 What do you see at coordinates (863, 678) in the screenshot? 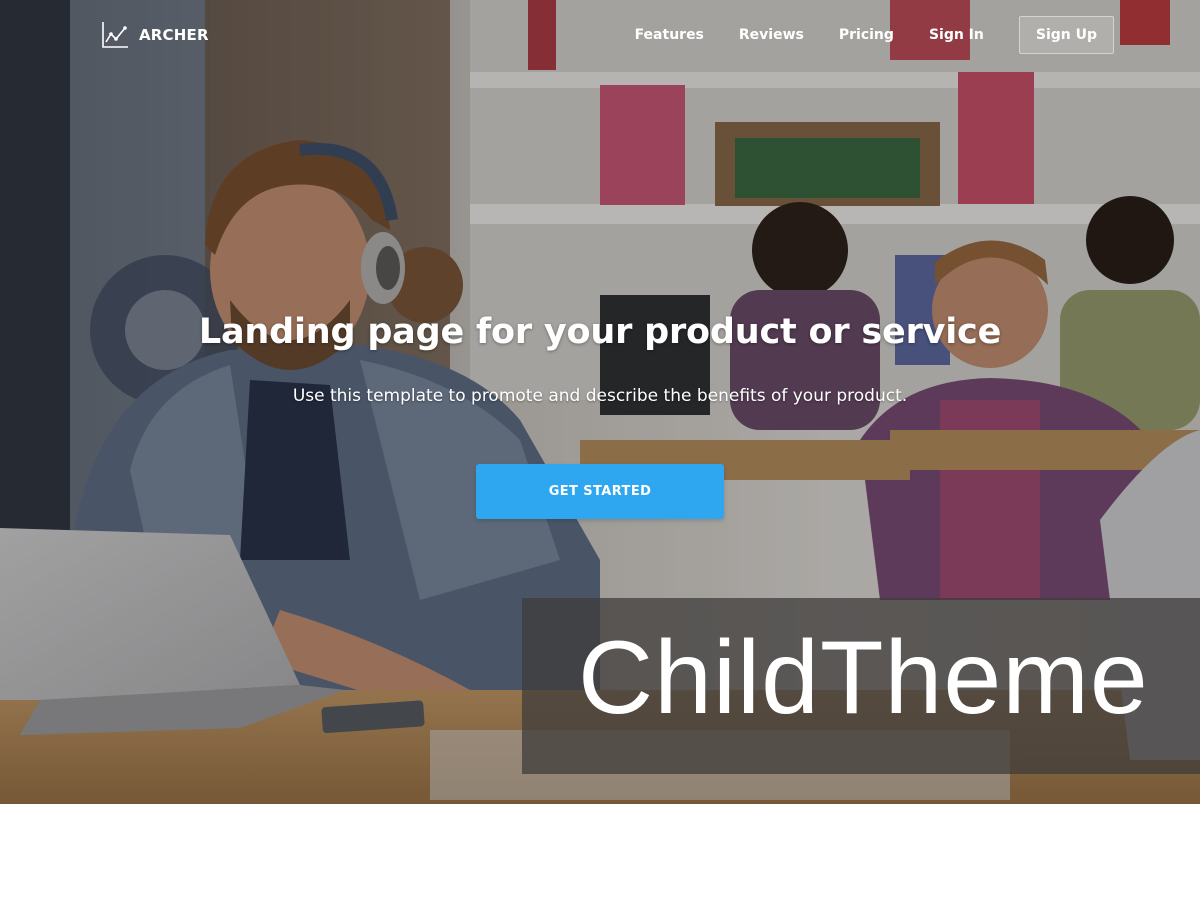
I see `banner-text: ChildTheme` at bounding box center [863, 678].